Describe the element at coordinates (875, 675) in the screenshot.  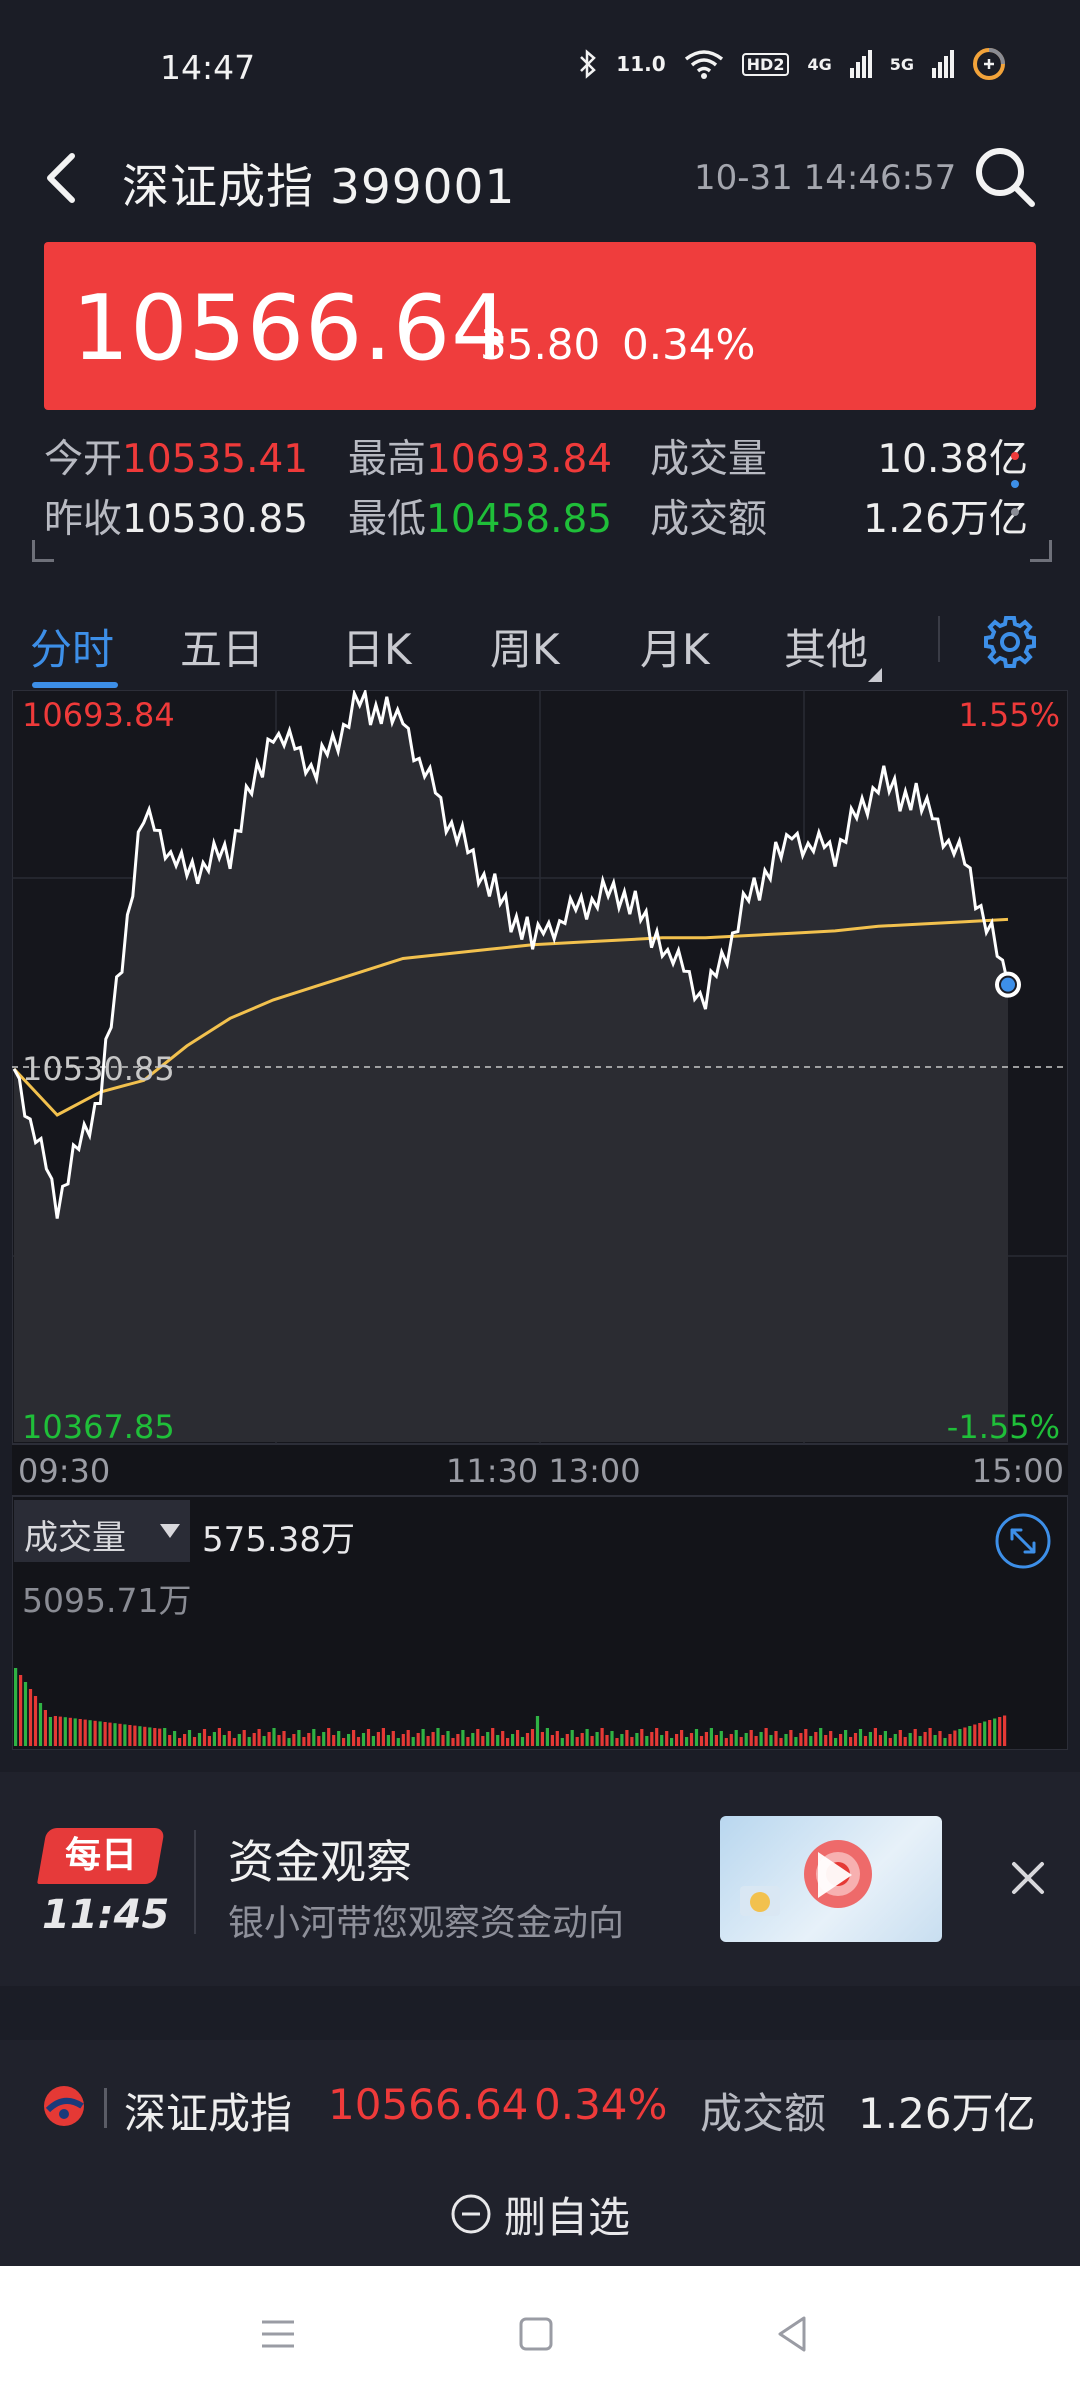
I see `triangle-down-icon` at that location.